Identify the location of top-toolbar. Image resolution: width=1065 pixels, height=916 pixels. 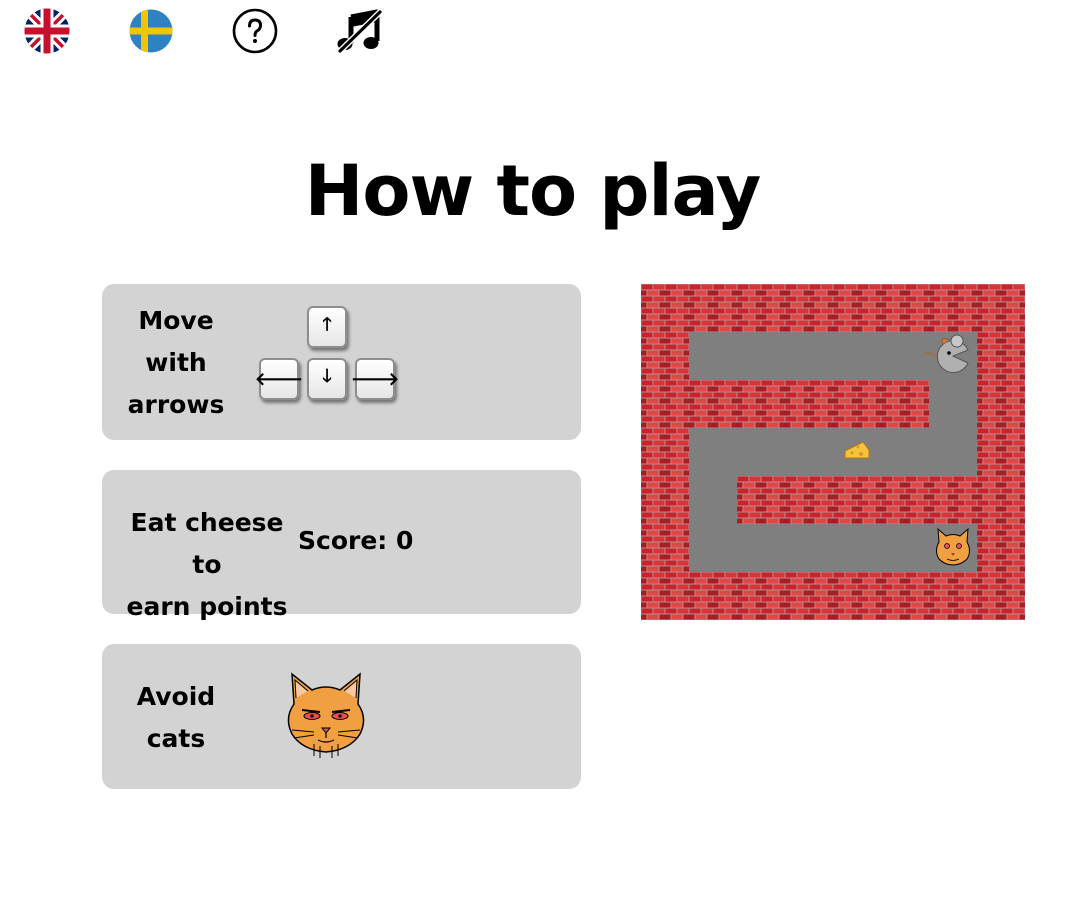
(210, 30).